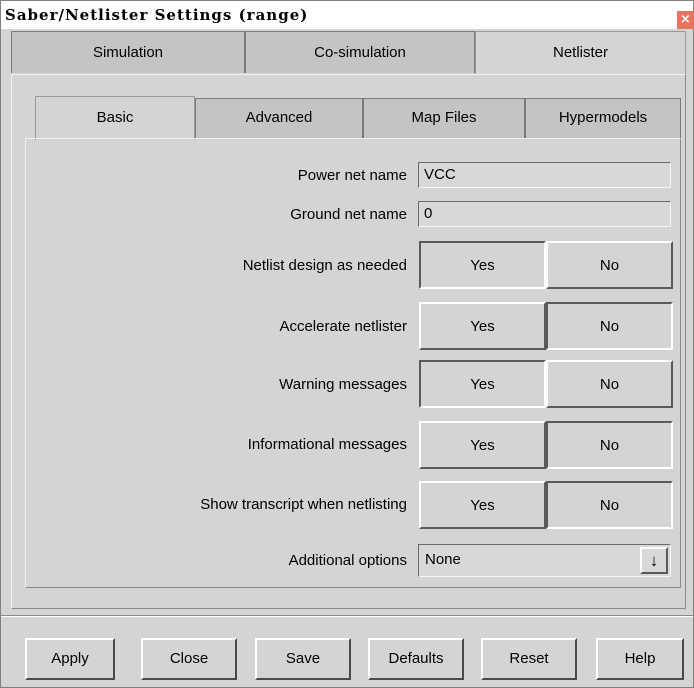  I want to click on informational-messages-yes-button: Yes, so click(482, 445).